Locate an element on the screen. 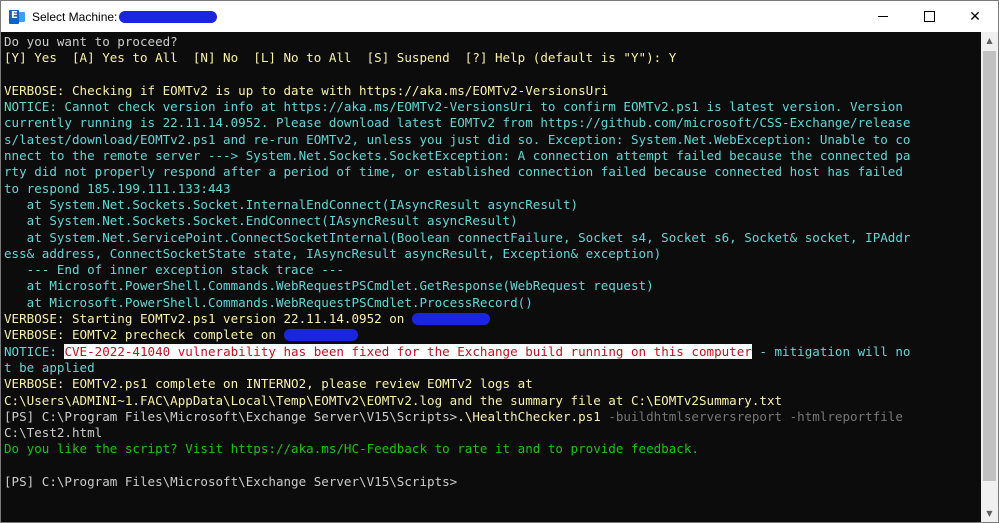 The height and width of the screenshot is (523, 999). command-args: -buildhtmlserversreport -htmlreportfile is located at coordinates (751, 416).